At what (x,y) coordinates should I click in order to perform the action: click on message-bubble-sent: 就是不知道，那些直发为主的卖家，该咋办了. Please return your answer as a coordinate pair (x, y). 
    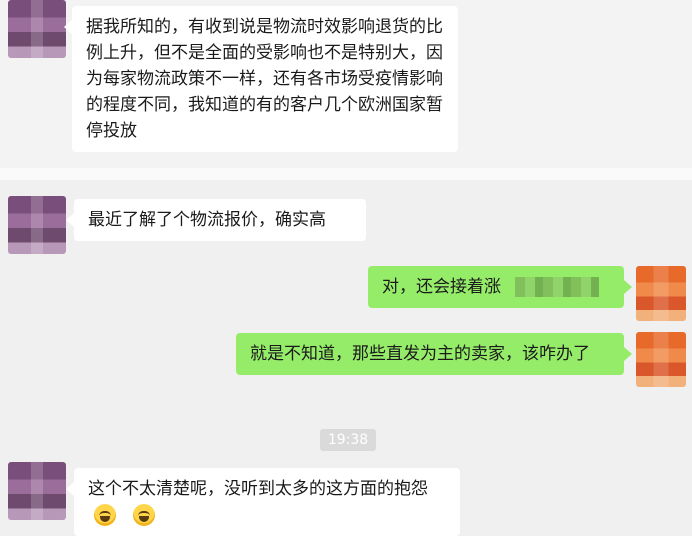
    Looking at the image, I should click on (434, 354).